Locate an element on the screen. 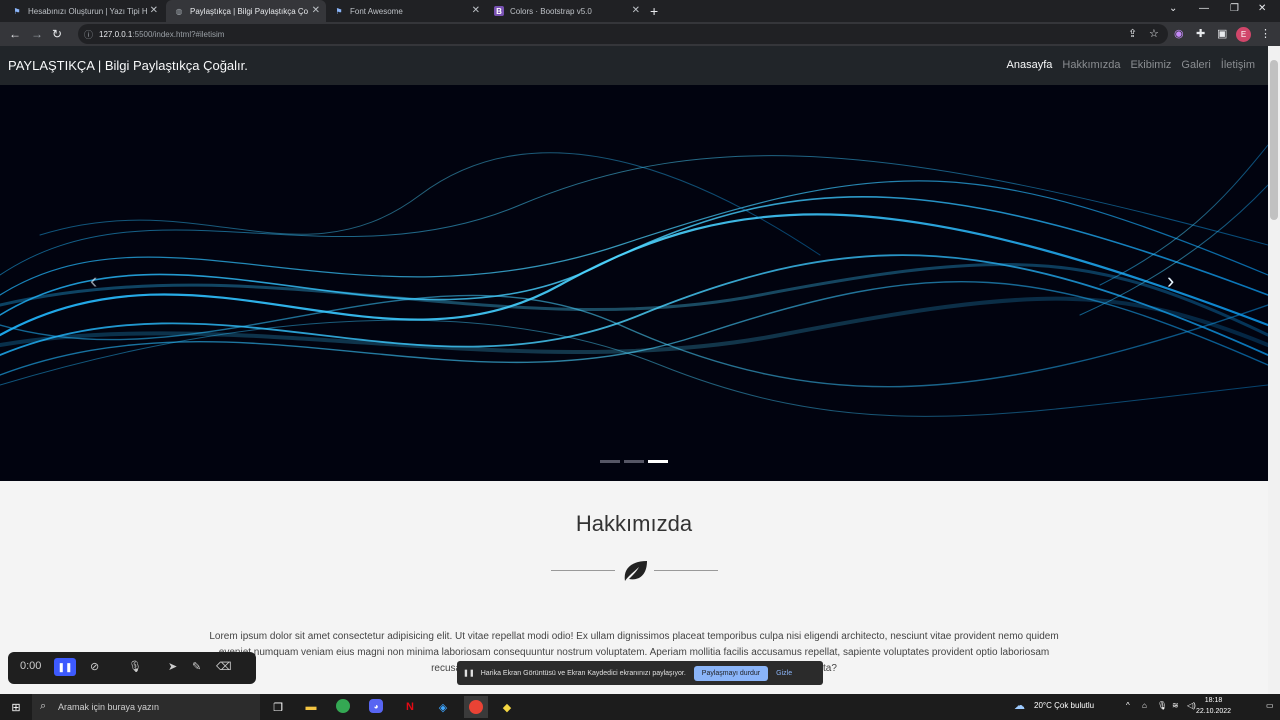  chrome-active-icon is located at coordinates (476, 707).